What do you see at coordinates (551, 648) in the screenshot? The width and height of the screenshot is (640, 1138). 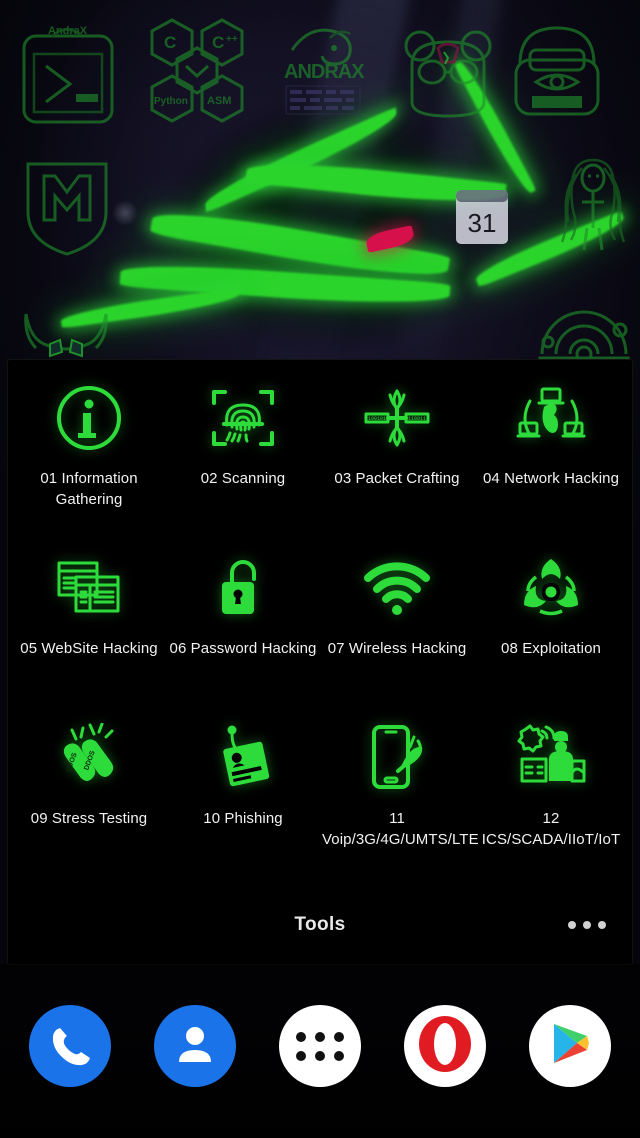 I see `folder-item-label: 08 Exploitation` at bounding box center [551, 648].